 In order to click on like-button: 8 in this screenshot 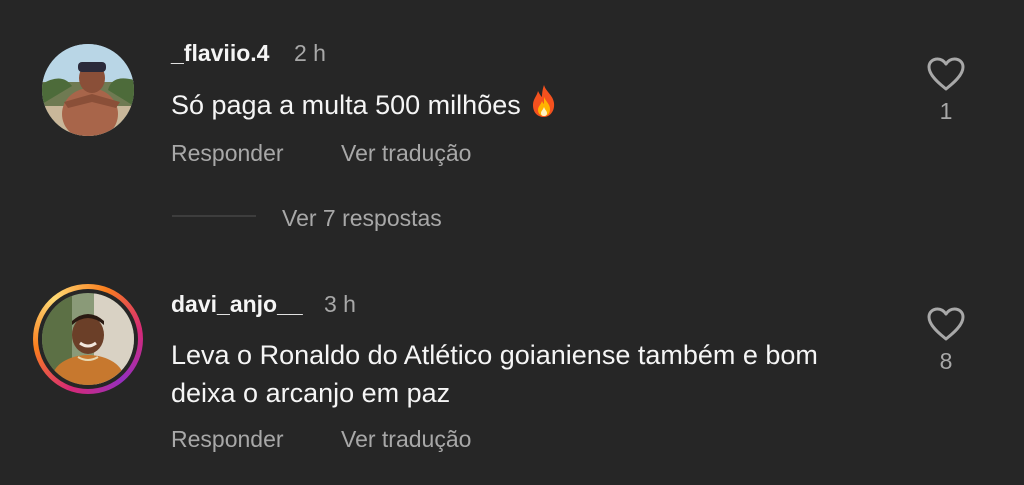, I will do `click(946, 340)`.